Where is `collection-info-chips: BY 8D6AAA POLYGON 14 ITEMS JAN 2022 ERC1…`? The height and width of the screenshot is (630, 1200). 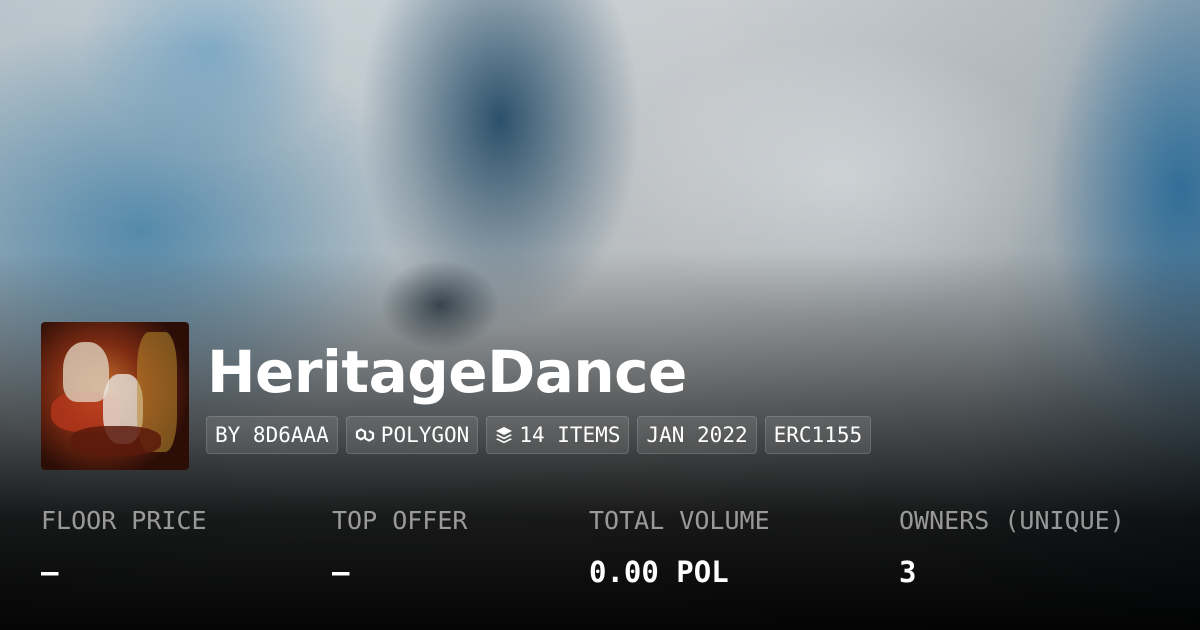 collection-info-chips: BY 8D6AAA POLYGON 14 ITEMS JAN 2022 ERC1… is located at coordinates (539, 435).